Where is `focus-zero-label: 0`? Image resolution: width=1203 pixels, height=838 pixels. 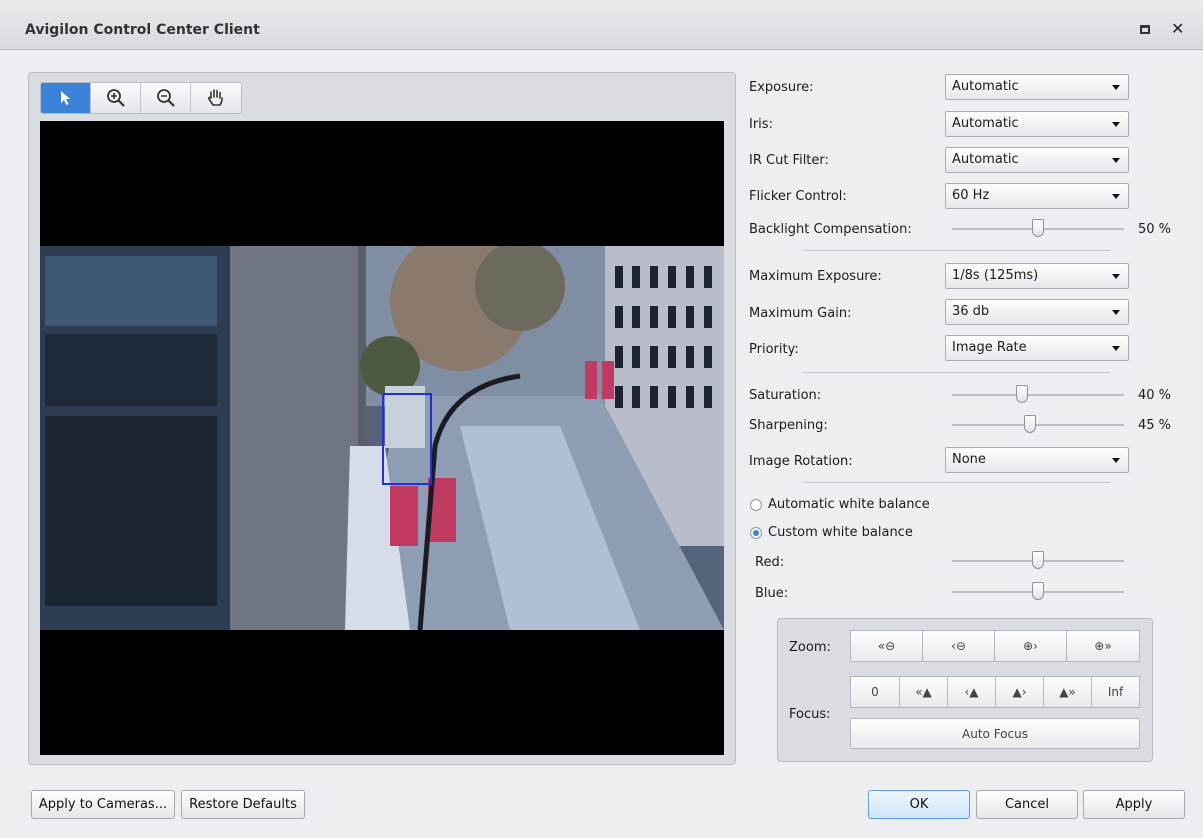 focus-zero-label: 0 is located at coordinates (875, 692).